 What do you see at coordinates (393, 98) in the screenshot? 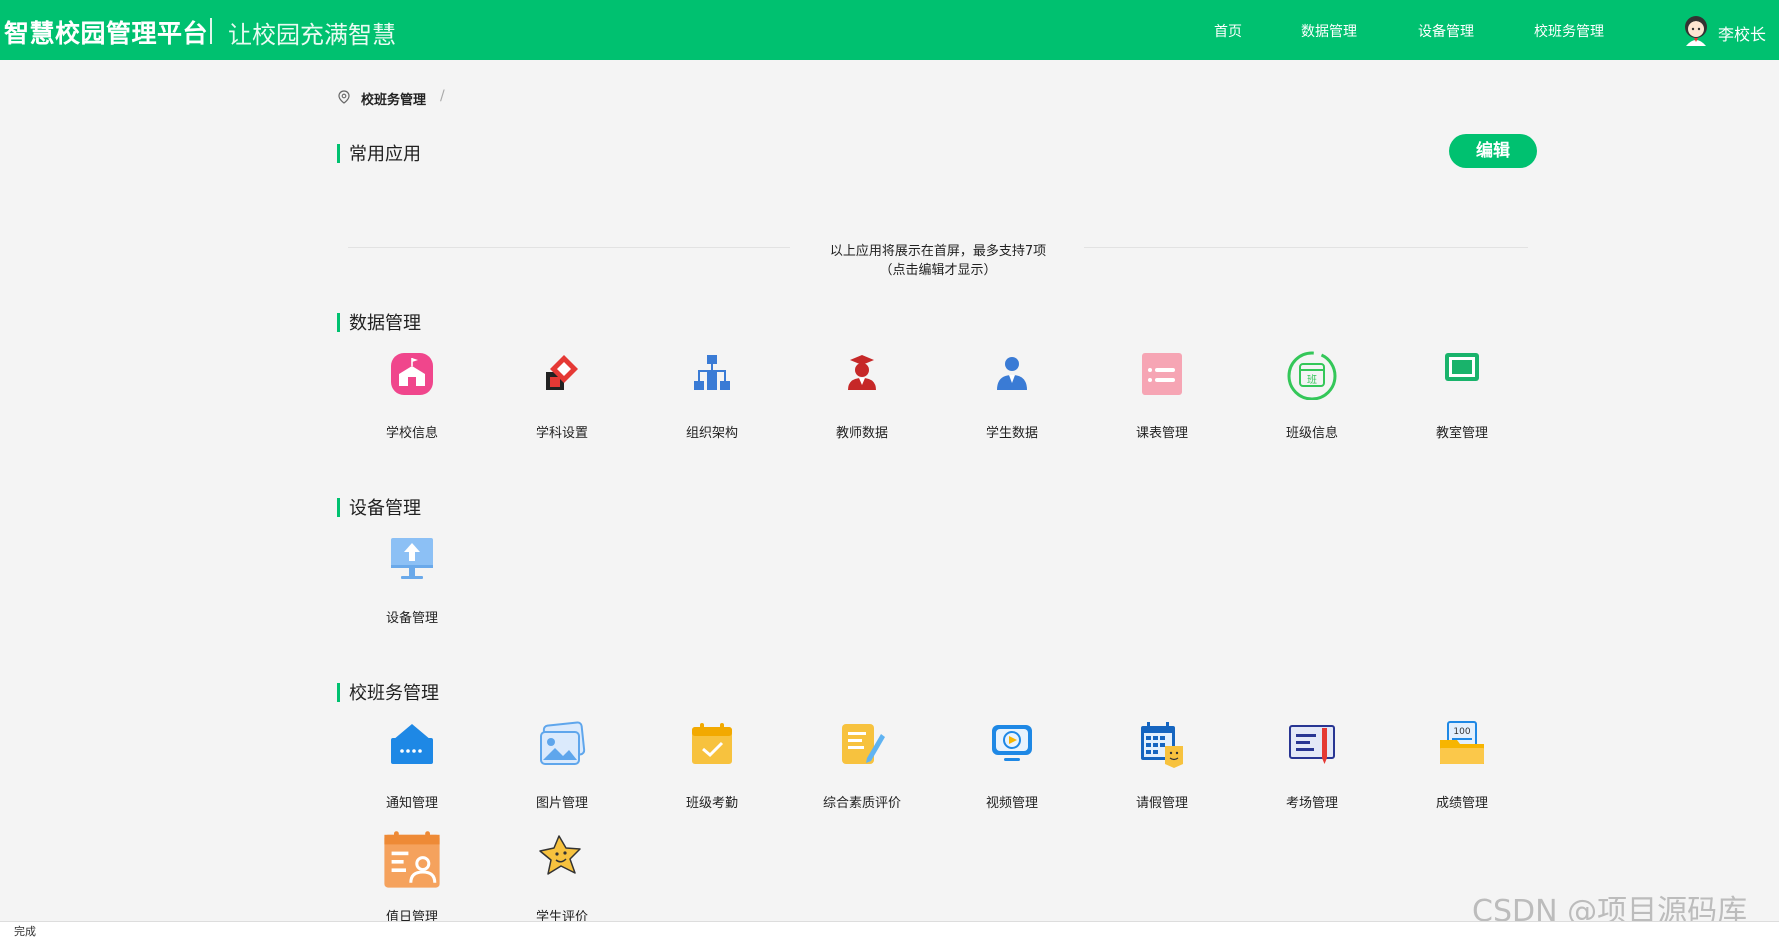
I see `breadcrumb-current: 校班务管理` at bounding box center [393, 98].